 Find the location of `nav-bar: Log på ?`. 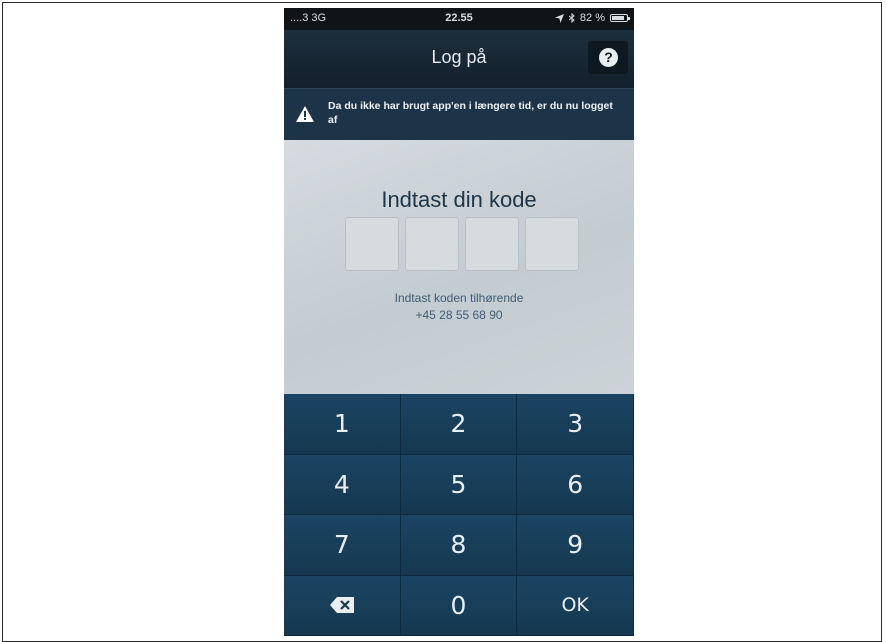

nav-bar: Log på ? is located at coordinates (459, 59).